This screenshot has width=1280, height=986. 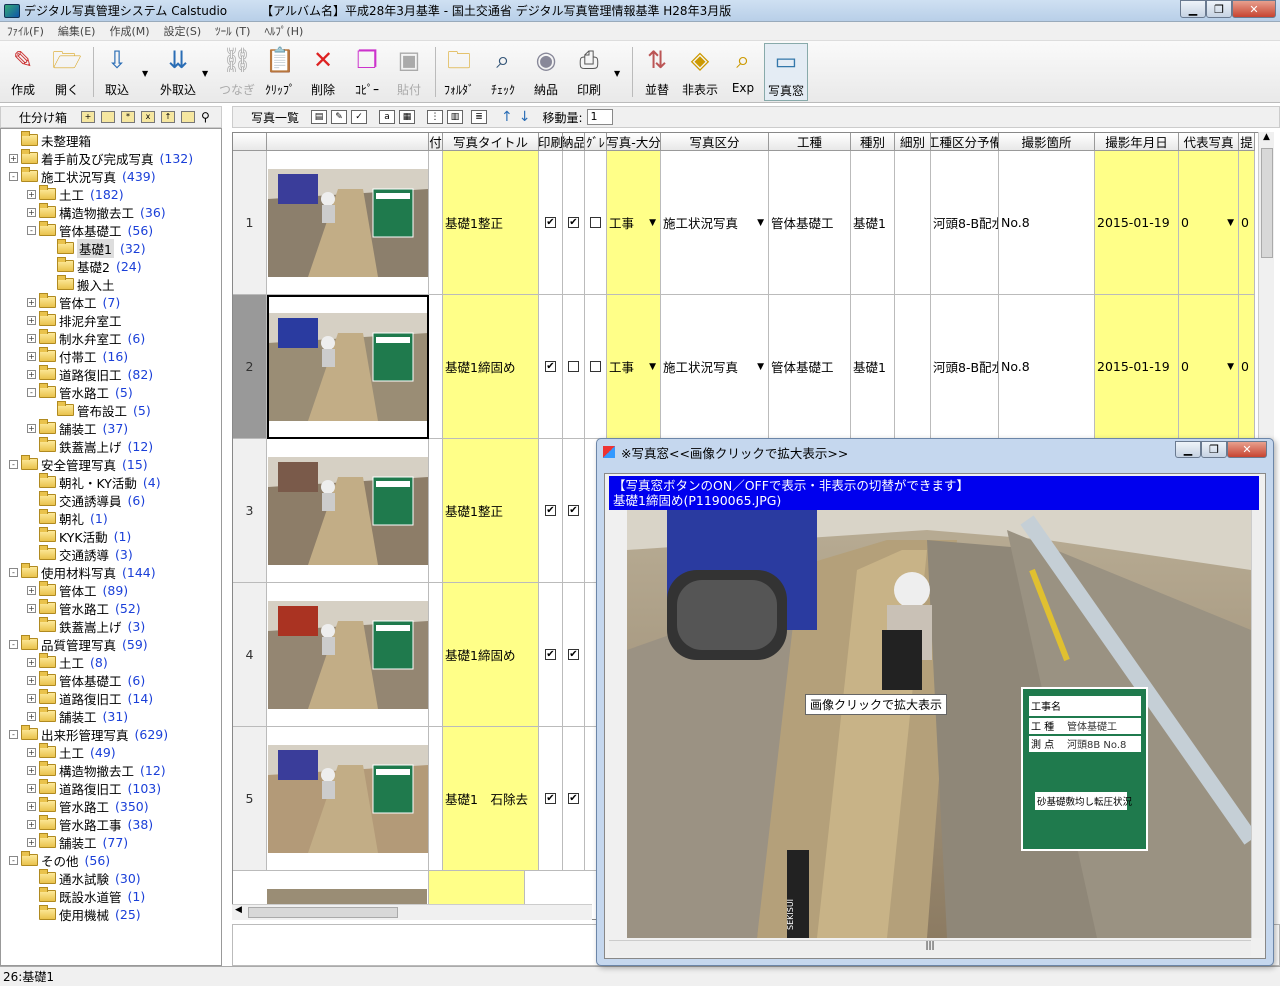 I want to click on tree-node: + 管体工 (7), so click(x=73, y=302).